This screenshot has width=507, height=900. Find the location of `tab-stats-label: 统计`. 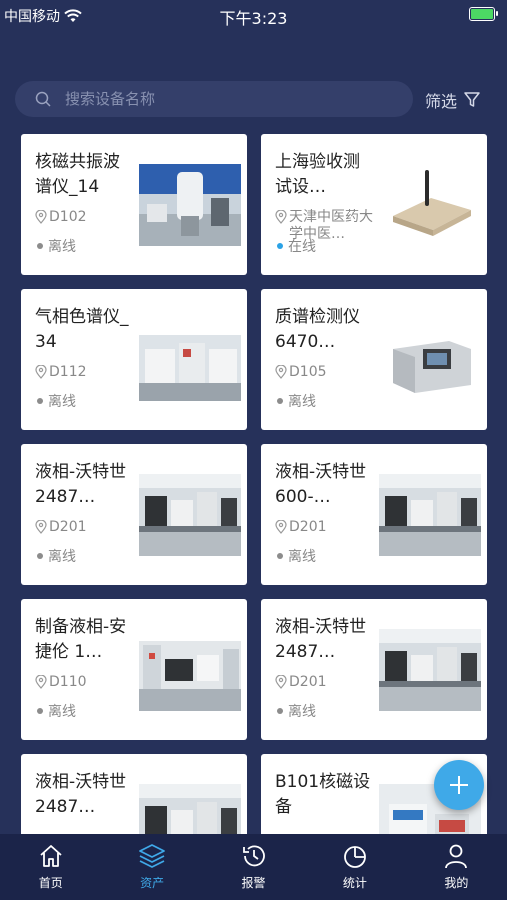

tab-stats-label: 统计 is located at coordinates (354, 883).